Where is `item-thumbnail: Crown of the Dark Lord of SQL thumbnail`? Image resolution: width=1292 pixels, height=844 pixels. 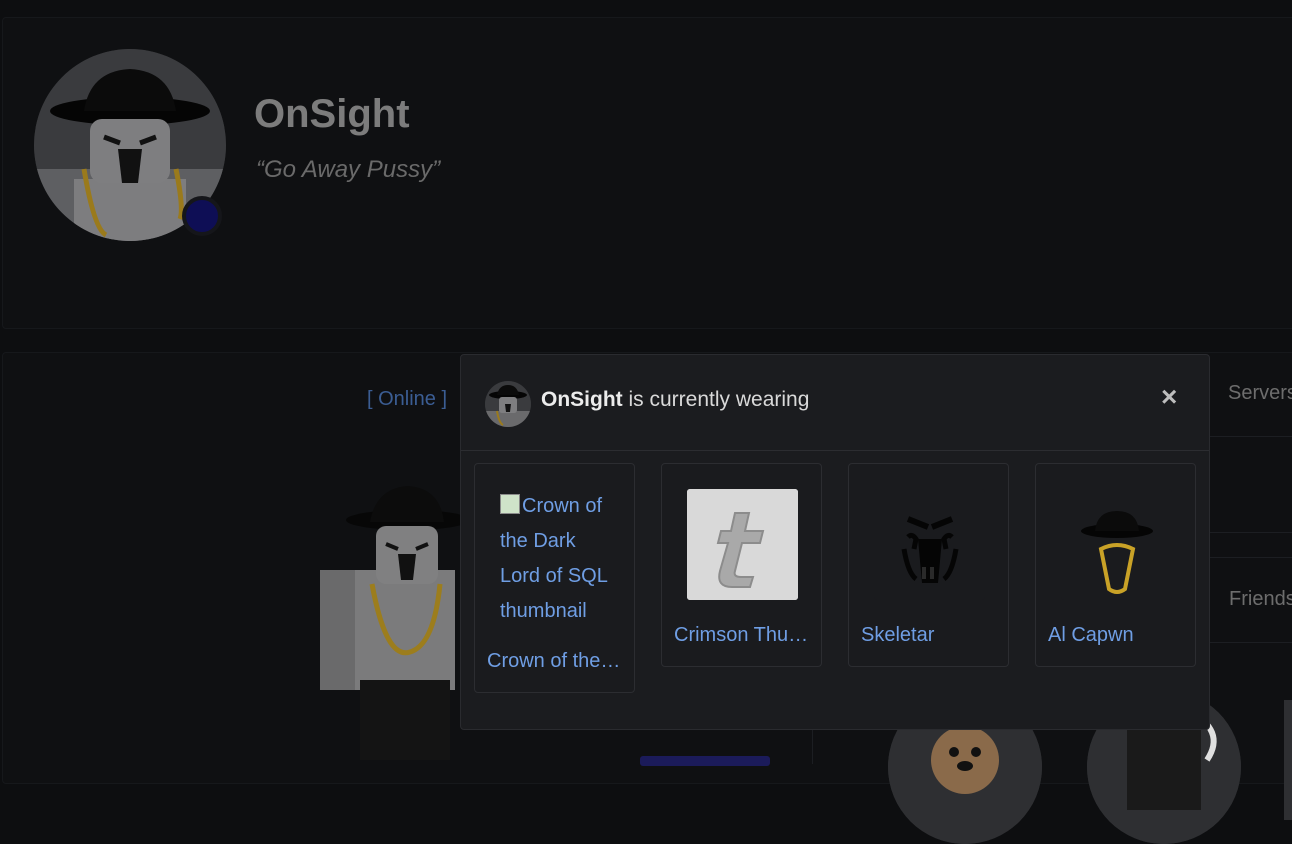 item-thumbnail: Crown of the Dark Lord of SQL thumbnail is located at coordinates (559, 559).